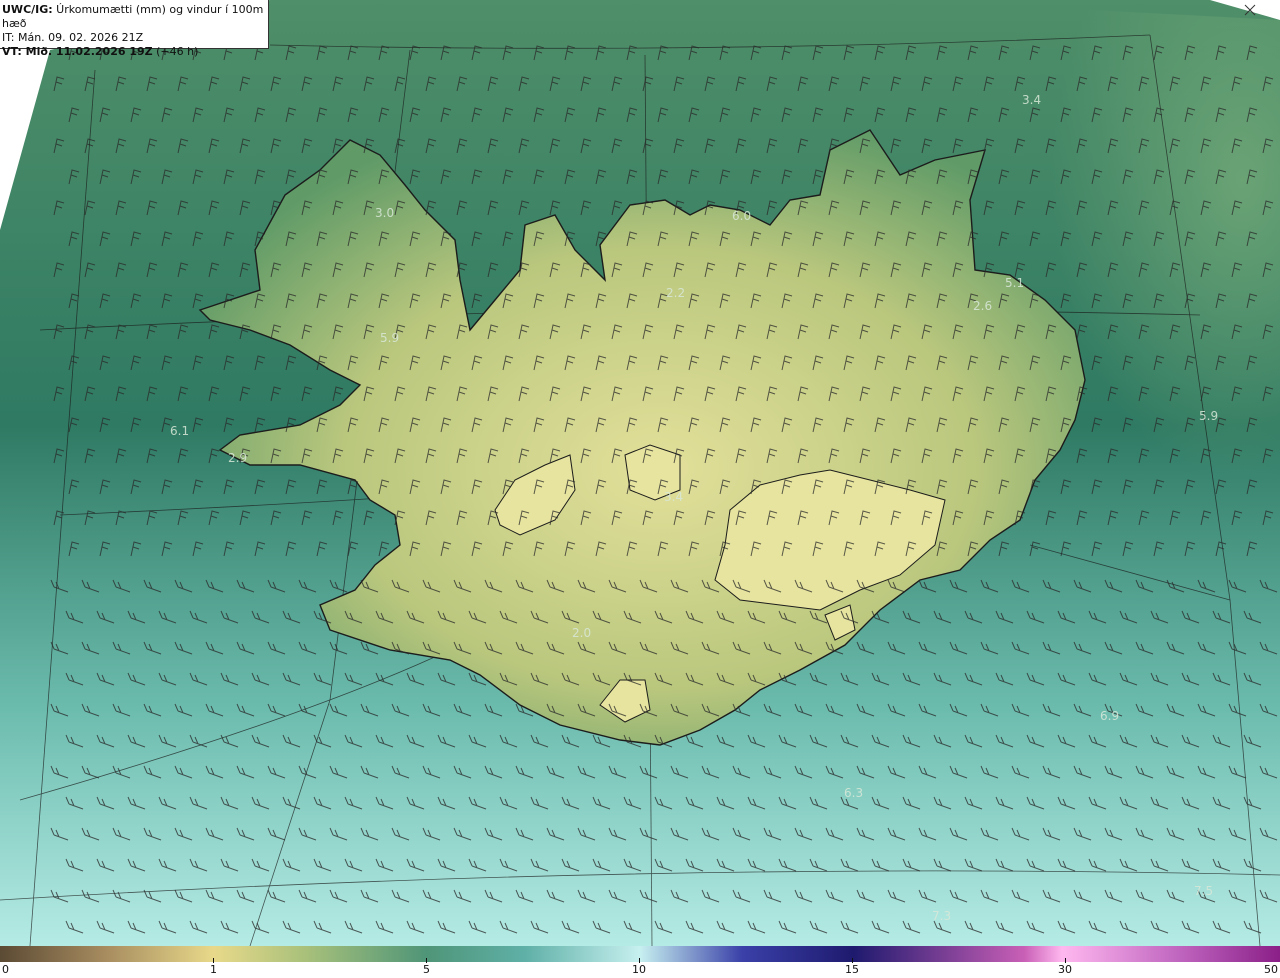 This screenshot has height=978, width=1280. What do you see at coordinates (5, 969) in the screenshot?
I see `legend-tick-label: 0` at bounding box center [5, 969].